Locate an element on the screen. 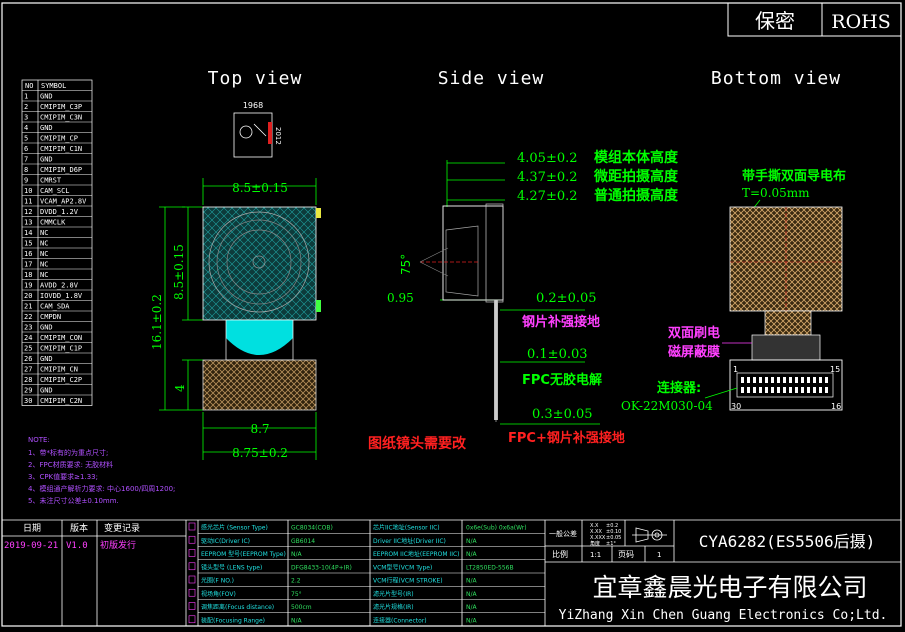 The image size is (905, 632). spec-value: 2.2 is located at coordinates (296, 581).